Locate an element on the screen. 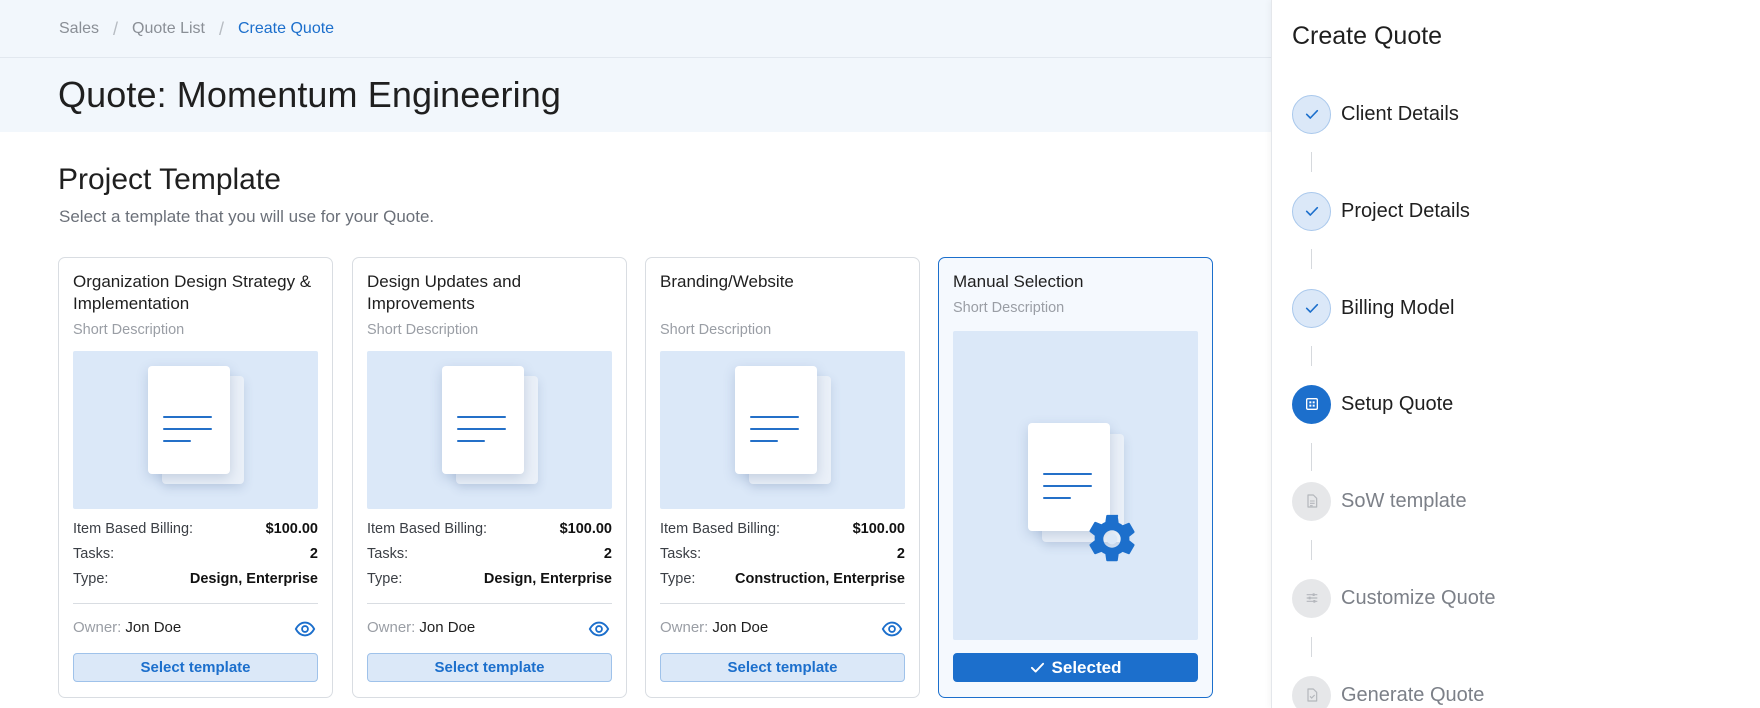 Image resolution: width=1760 pixels, height=708 pixels. calculator-icon is located at coordinates (1311, 404).